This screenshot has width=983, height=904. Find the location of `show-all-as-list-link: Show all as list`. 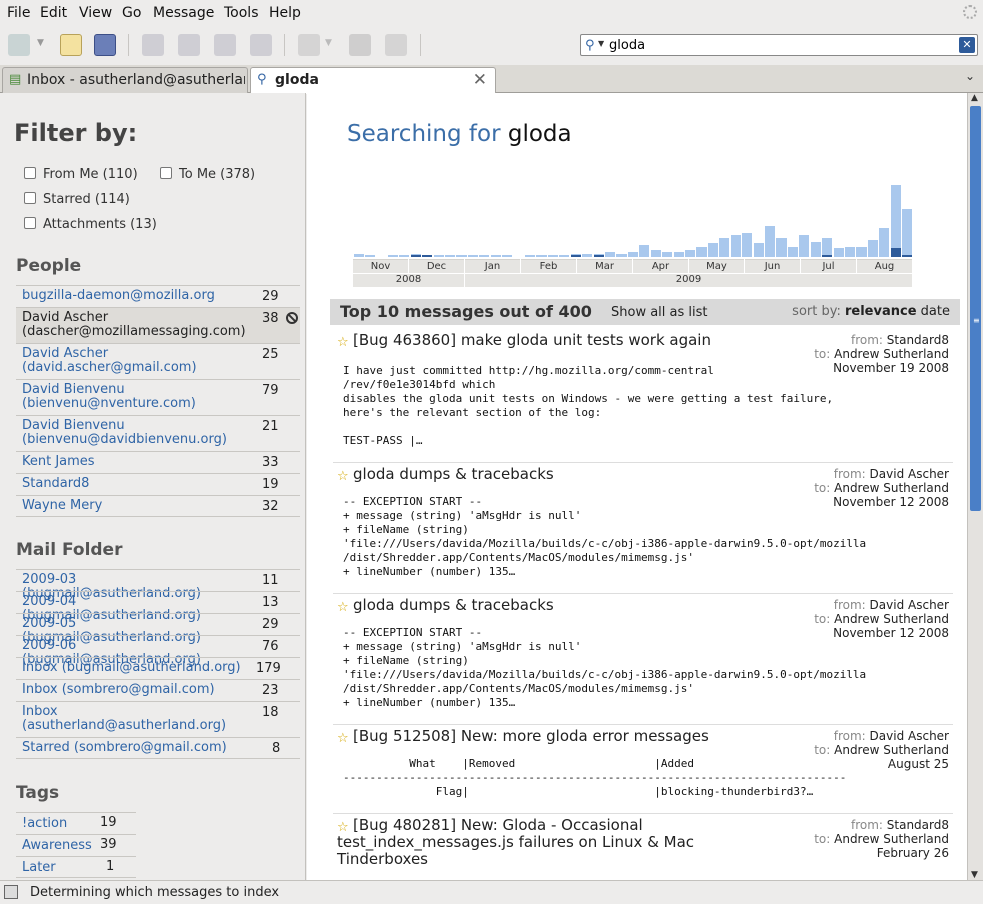

show-all-as-list-link: Show all as list is located at coordinates (659, 312).